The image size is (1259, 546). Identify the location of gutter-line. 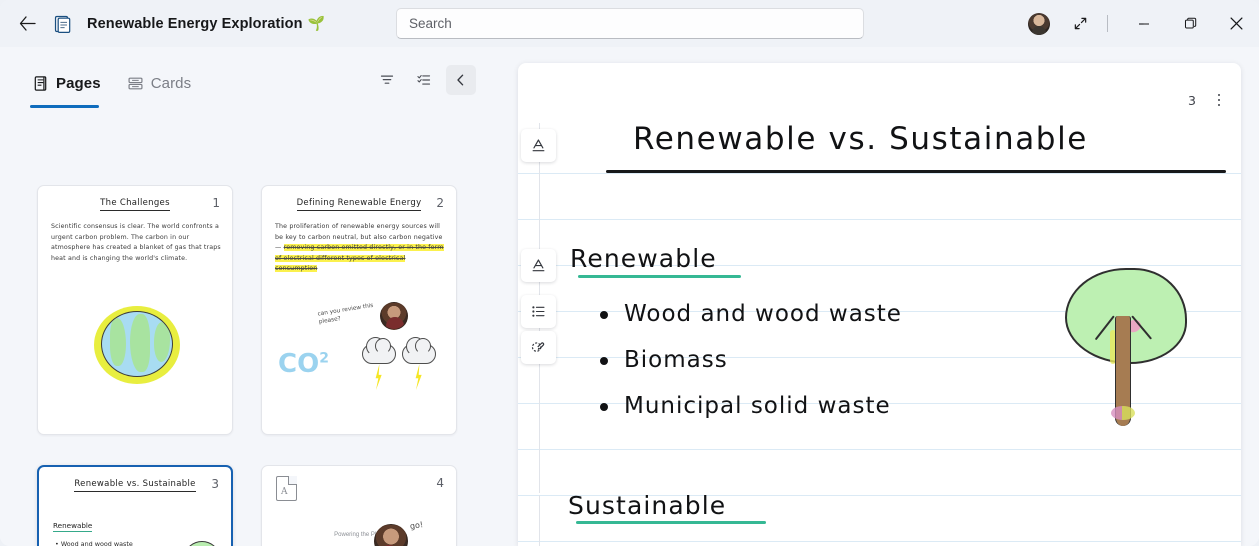
(539, 520).